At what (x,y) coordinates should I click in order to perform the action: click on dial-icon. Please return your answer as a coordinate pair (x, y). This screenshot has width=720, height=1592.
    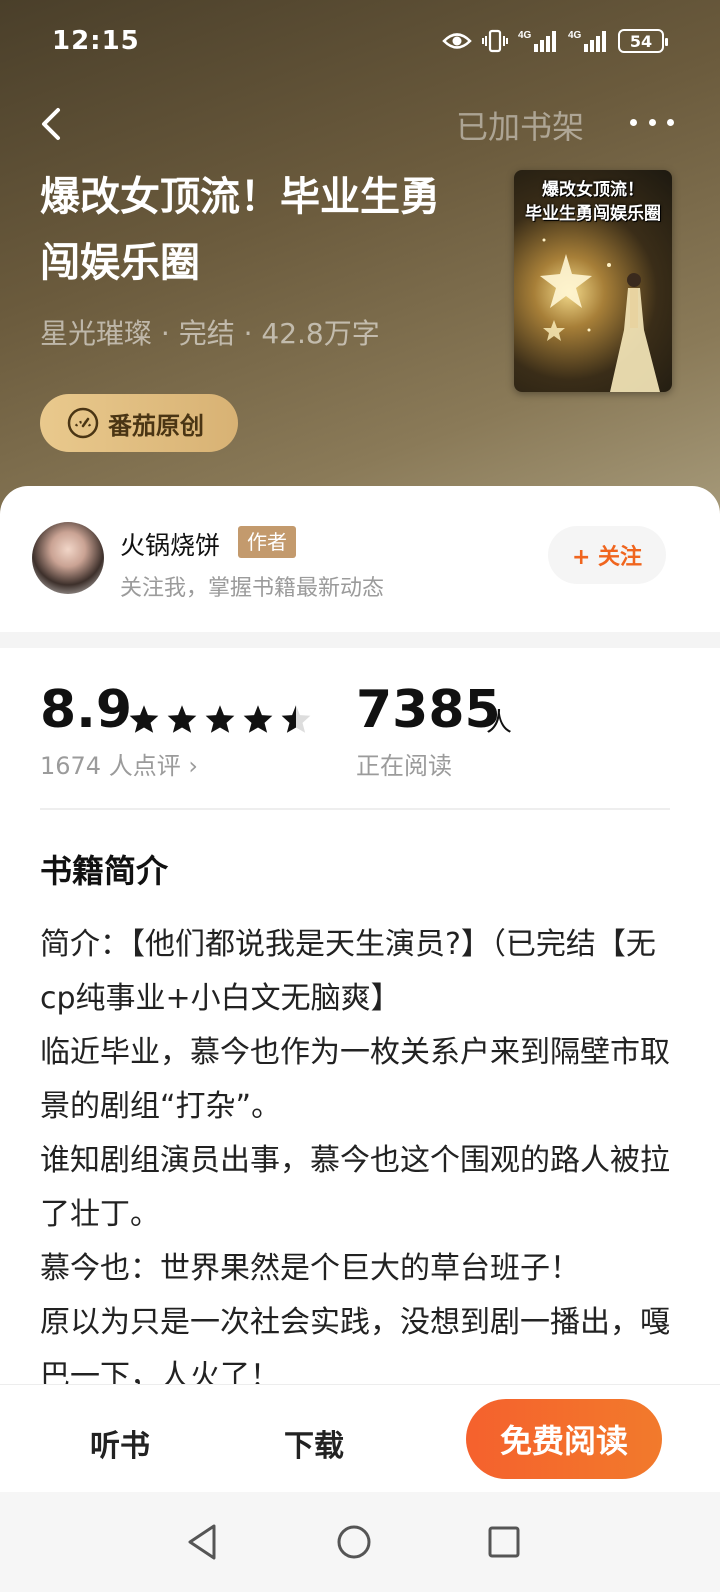
    Looking at the image, I should click on (83, 423).